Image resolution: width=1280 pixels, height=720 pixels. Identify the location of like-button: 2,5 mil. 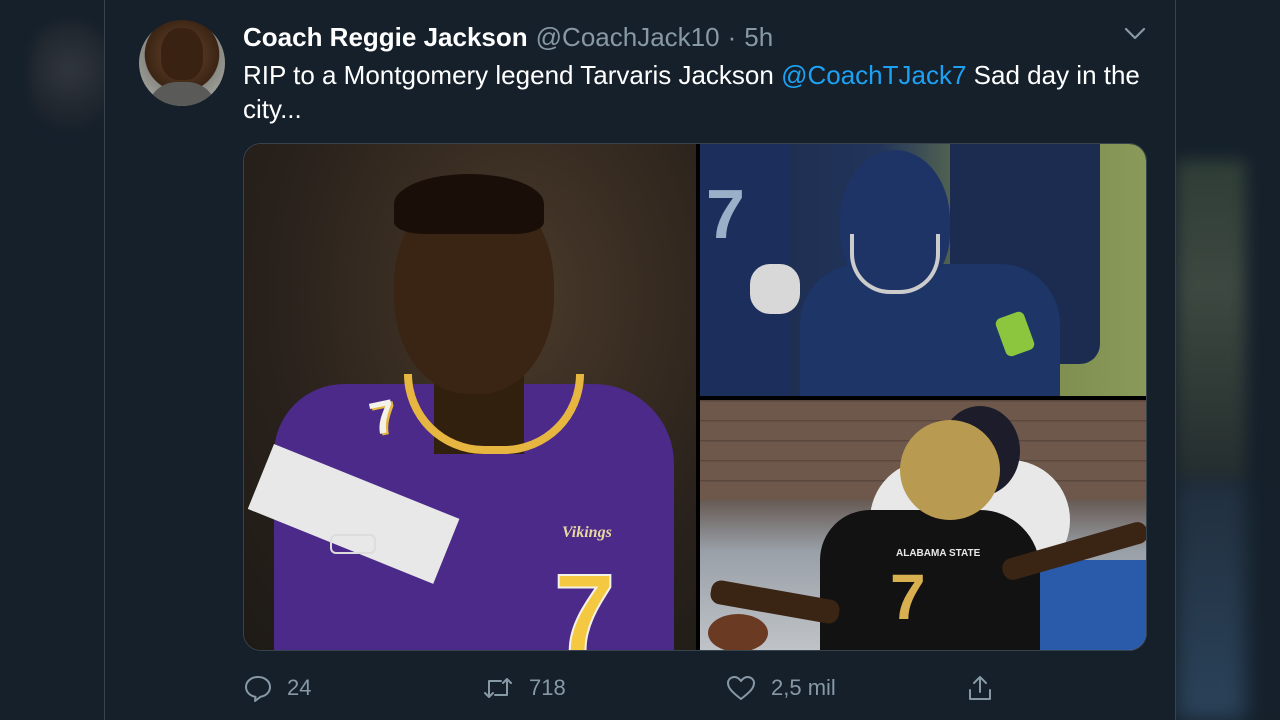
(780, 688).